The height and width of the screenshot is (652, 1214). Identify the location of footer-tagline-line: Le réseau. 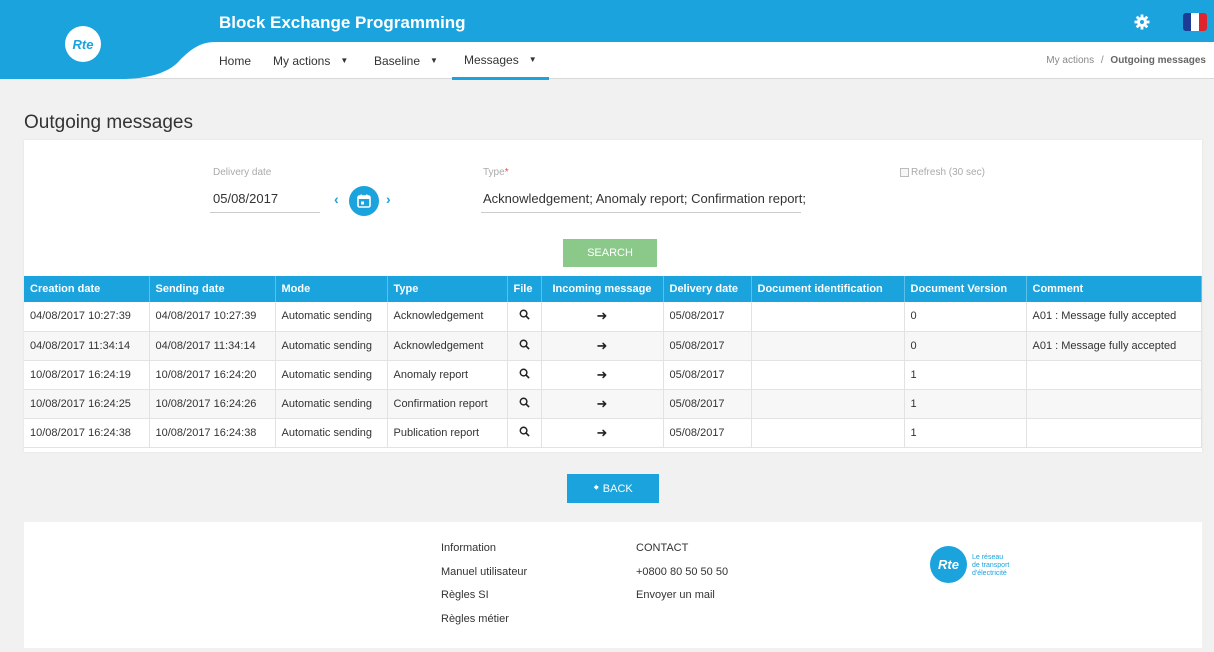
(988, 557).